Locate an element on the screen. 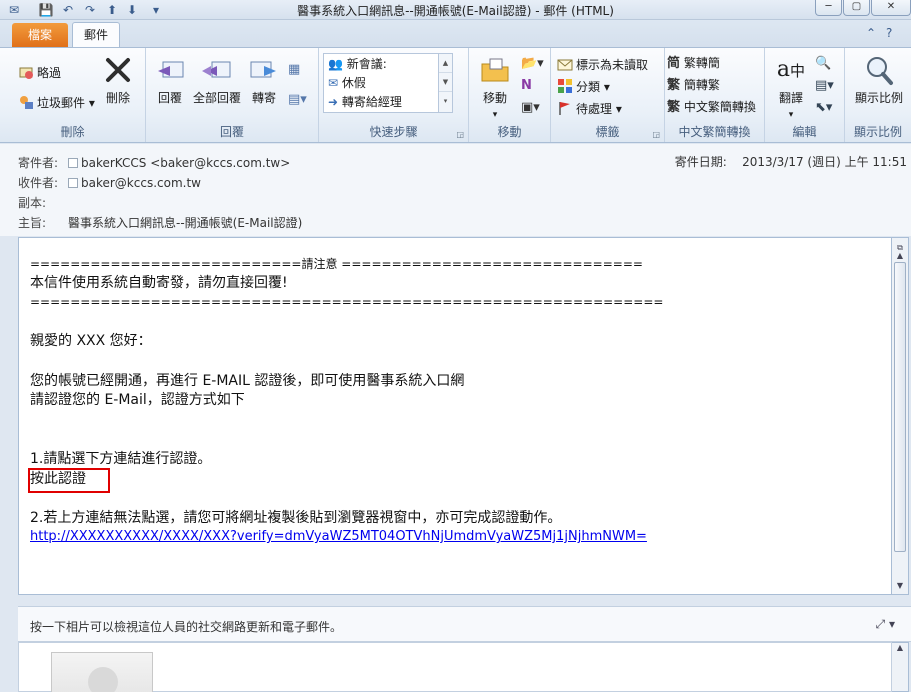  close-button: ✕ is located at coordinates (891, 8).